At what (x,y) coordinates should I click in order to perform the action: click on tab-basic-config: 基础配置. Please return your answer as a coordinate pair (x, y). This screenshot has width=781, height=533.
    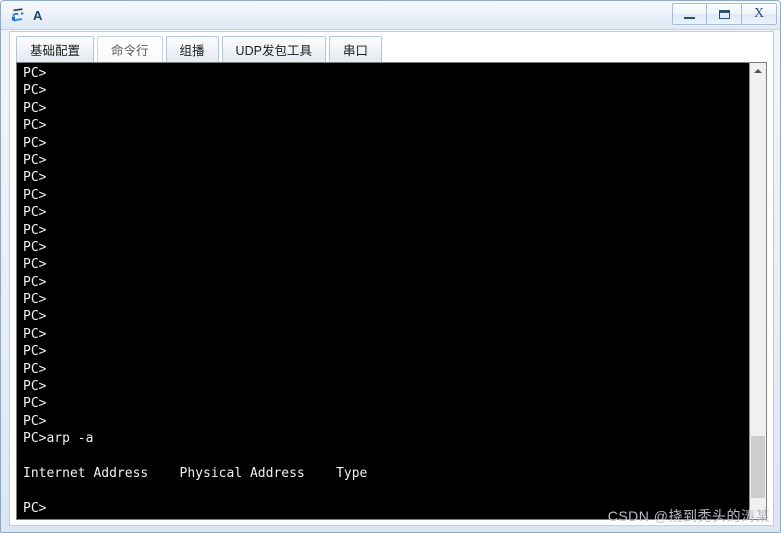
    Looking at the image, I should click on (55, 49).